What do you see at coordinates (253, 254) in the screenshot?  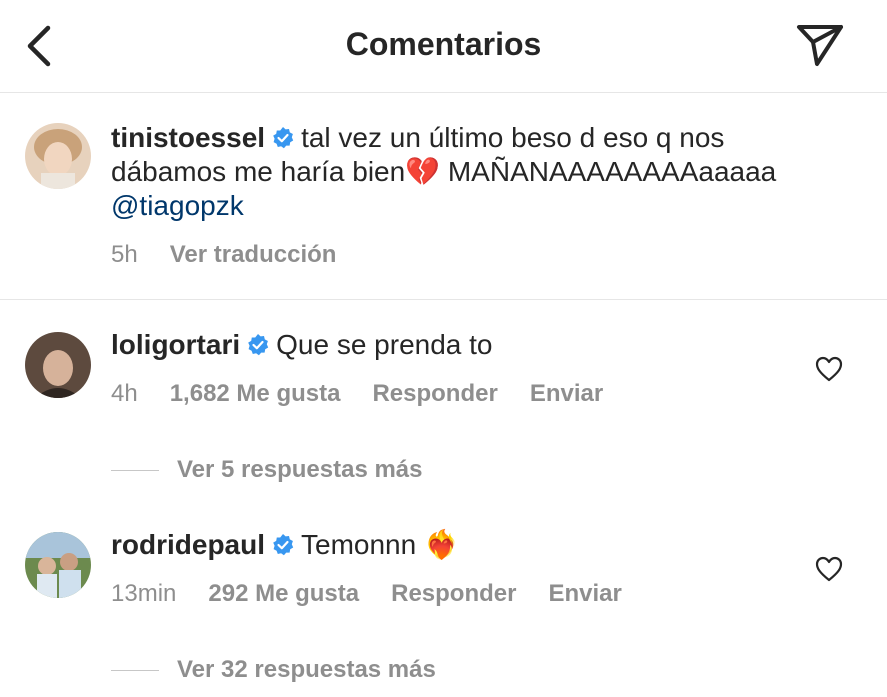 I see `translate-link: Ver traducción` at bounding box center [253, 254].